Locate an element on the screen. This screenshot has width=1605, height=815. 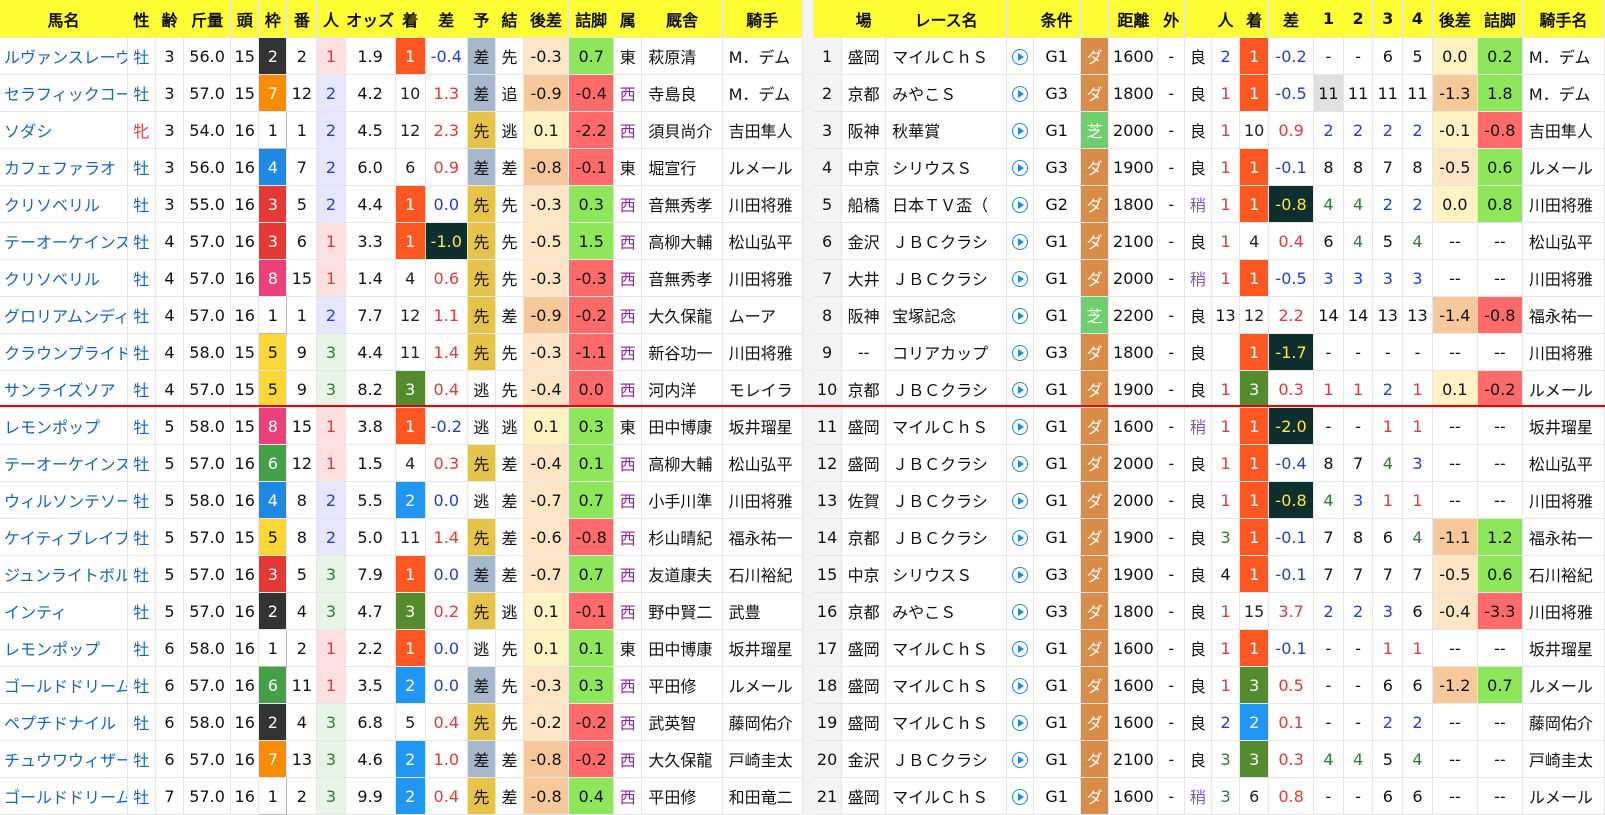
horse-name-link: ソダシ is located at coordinates (64, 130).